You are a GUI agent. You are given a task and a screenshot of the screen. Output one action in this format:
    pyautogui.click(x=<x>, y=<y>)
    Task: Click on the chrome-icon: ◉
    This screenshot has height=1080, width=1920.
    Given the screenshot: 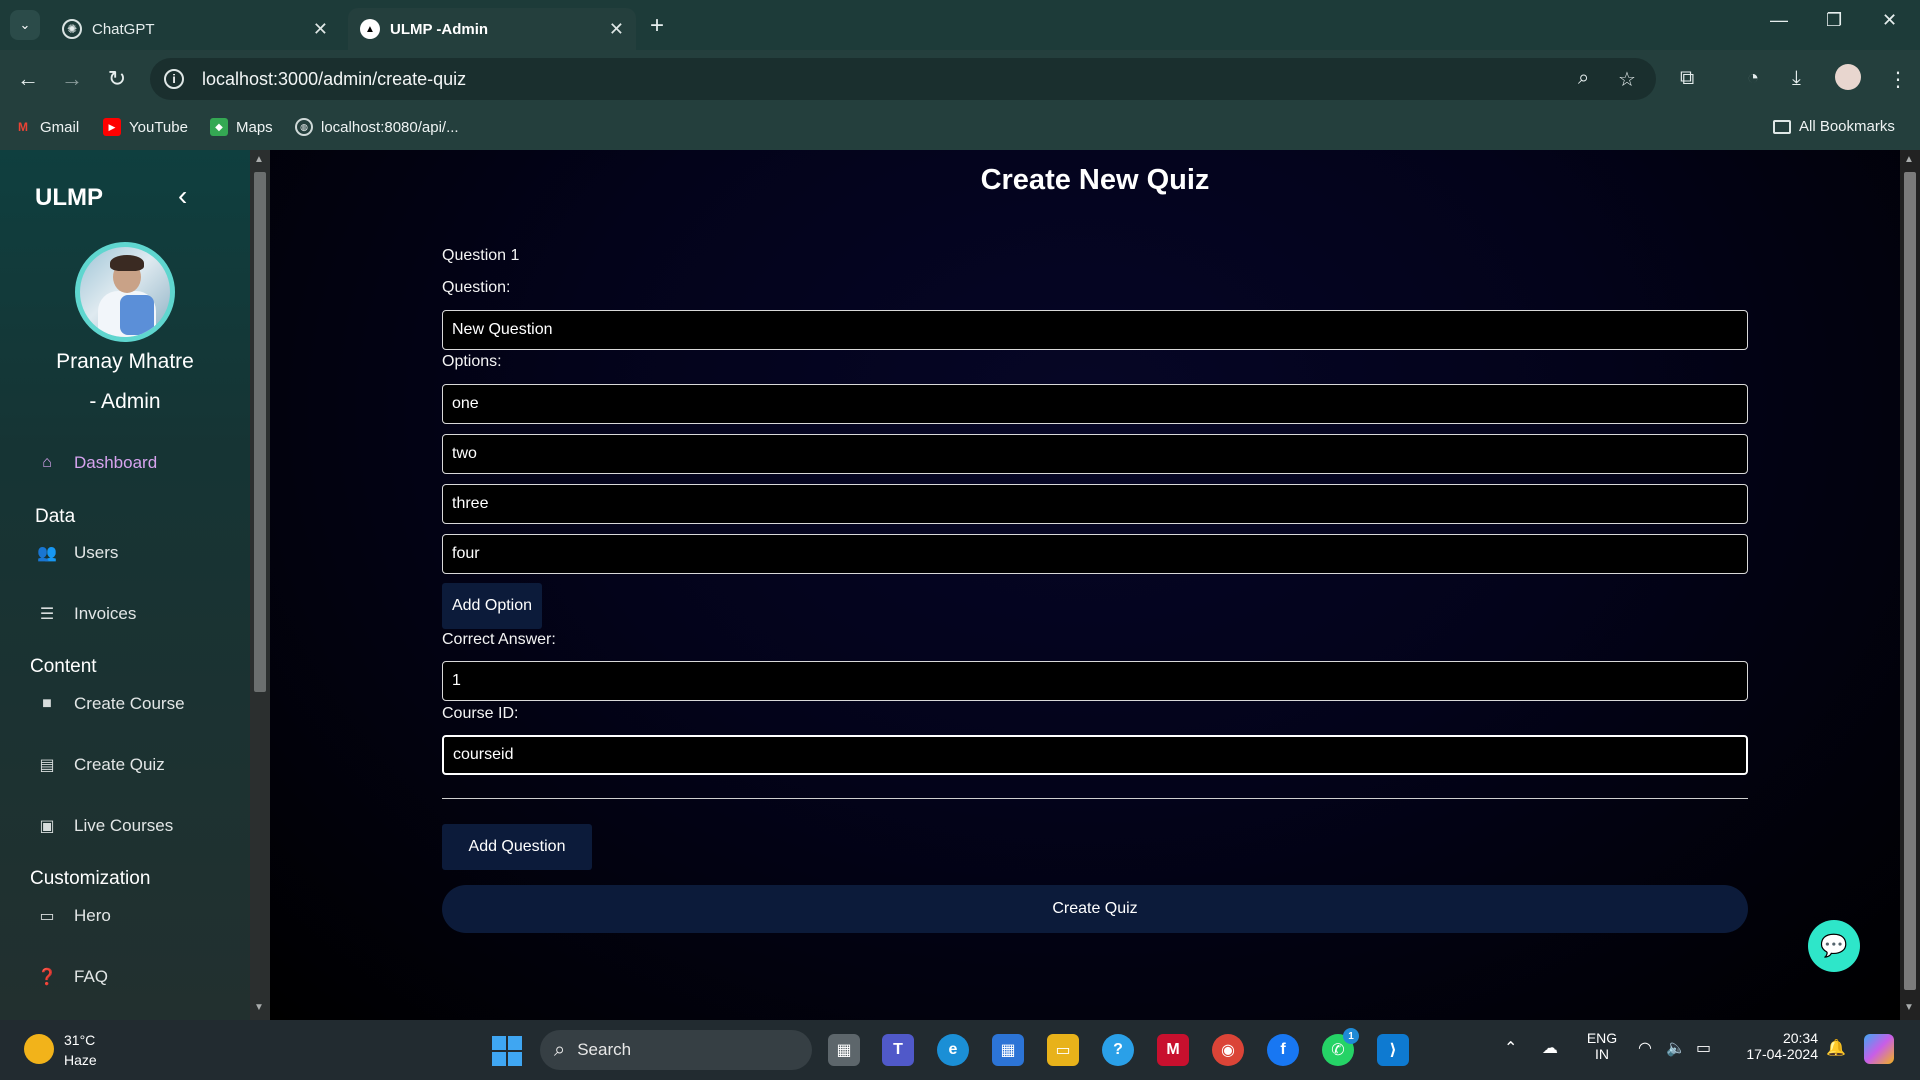 What is the action you would take?
    pyautogui.click(x=1228, y=1050)
    